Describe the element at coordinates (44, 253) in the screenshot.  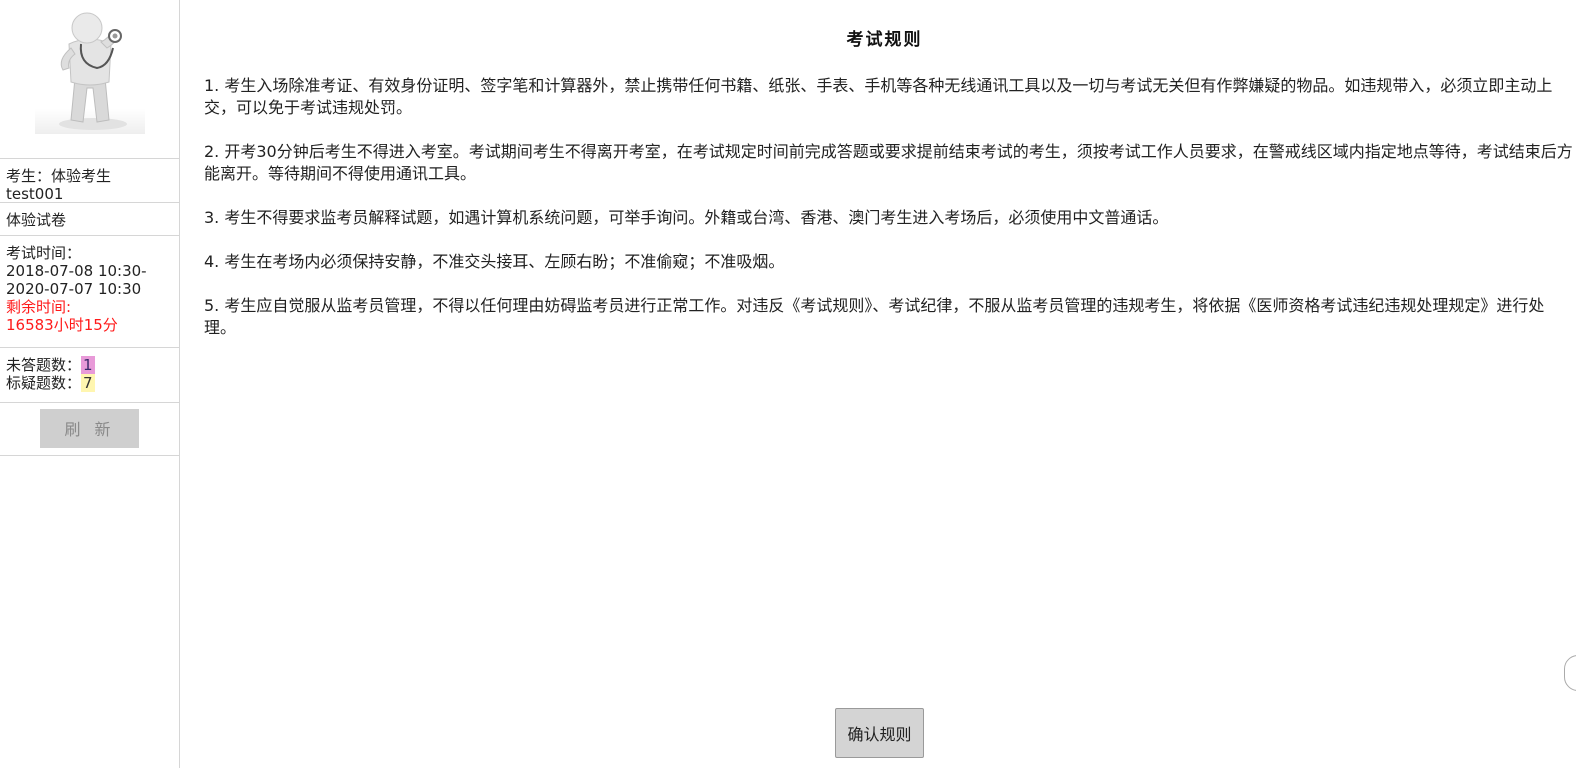
I see `exam-time-label: 考试时间：` at that location.